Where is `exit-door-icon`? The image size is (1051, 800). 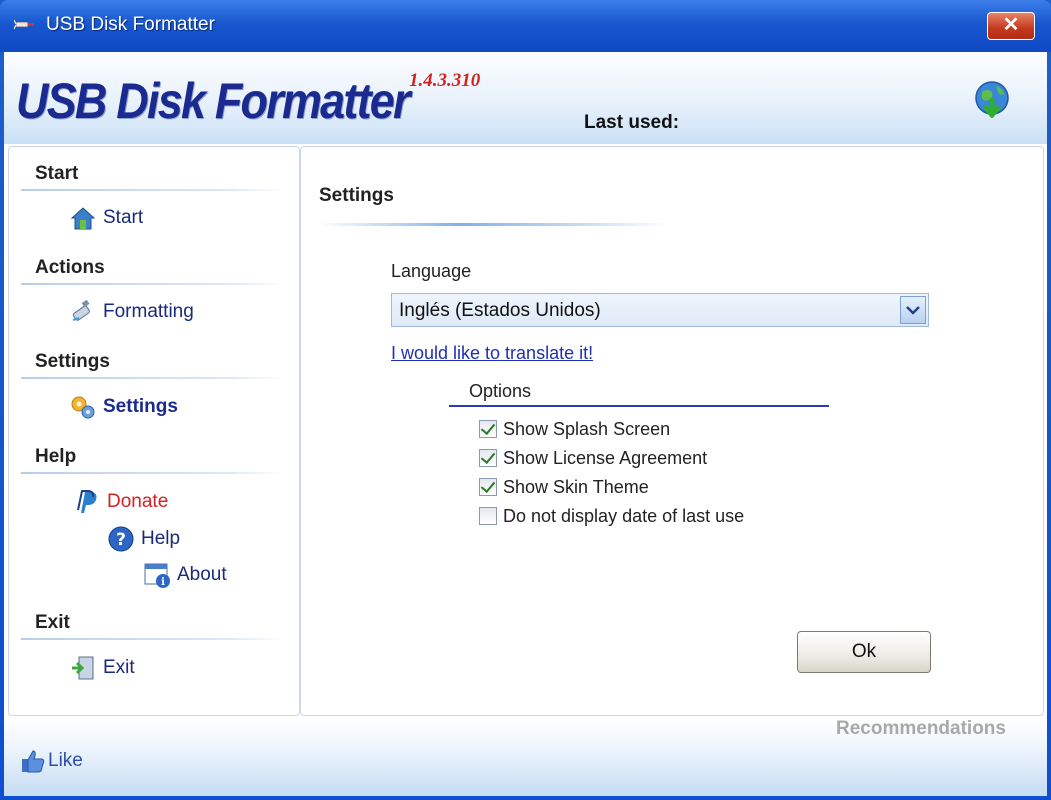
exit-door-icon is located at coordinates (83, 668).